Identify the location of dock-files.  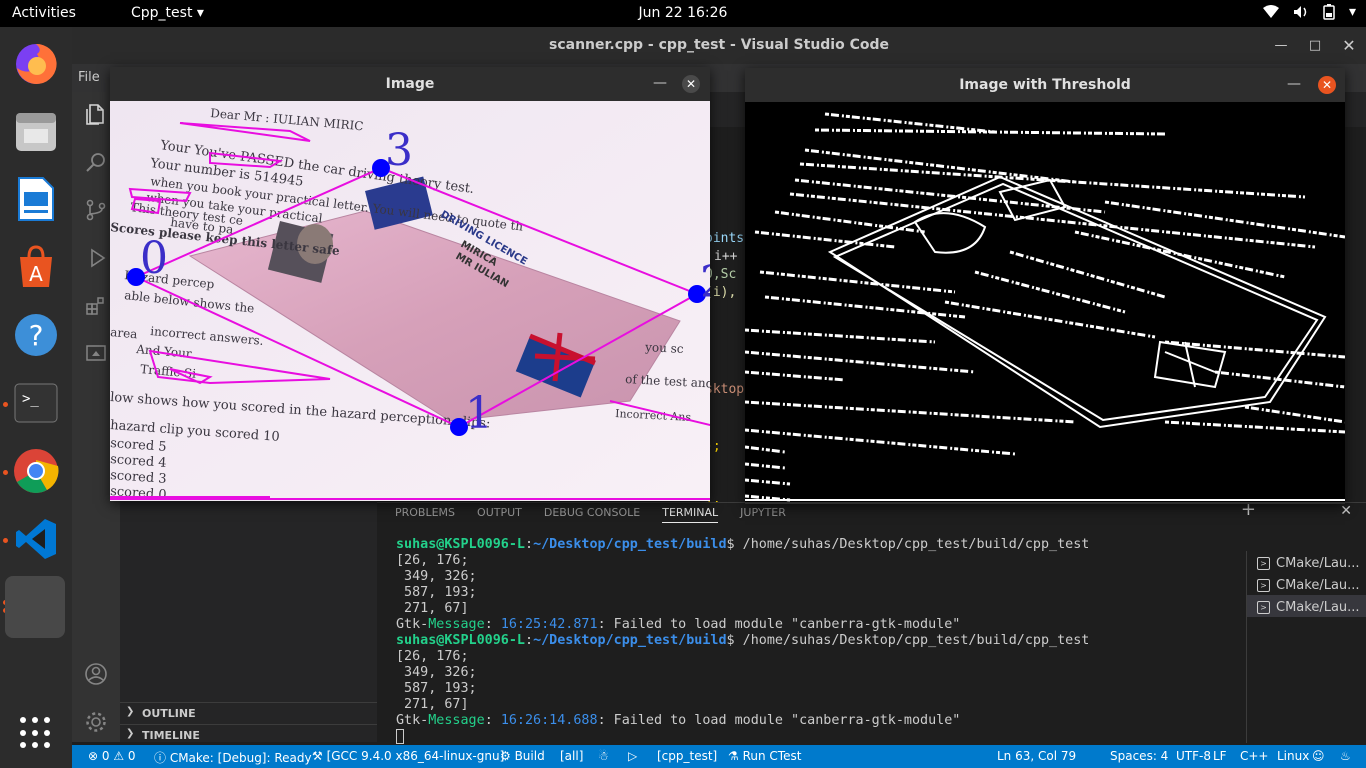
(36, 131).